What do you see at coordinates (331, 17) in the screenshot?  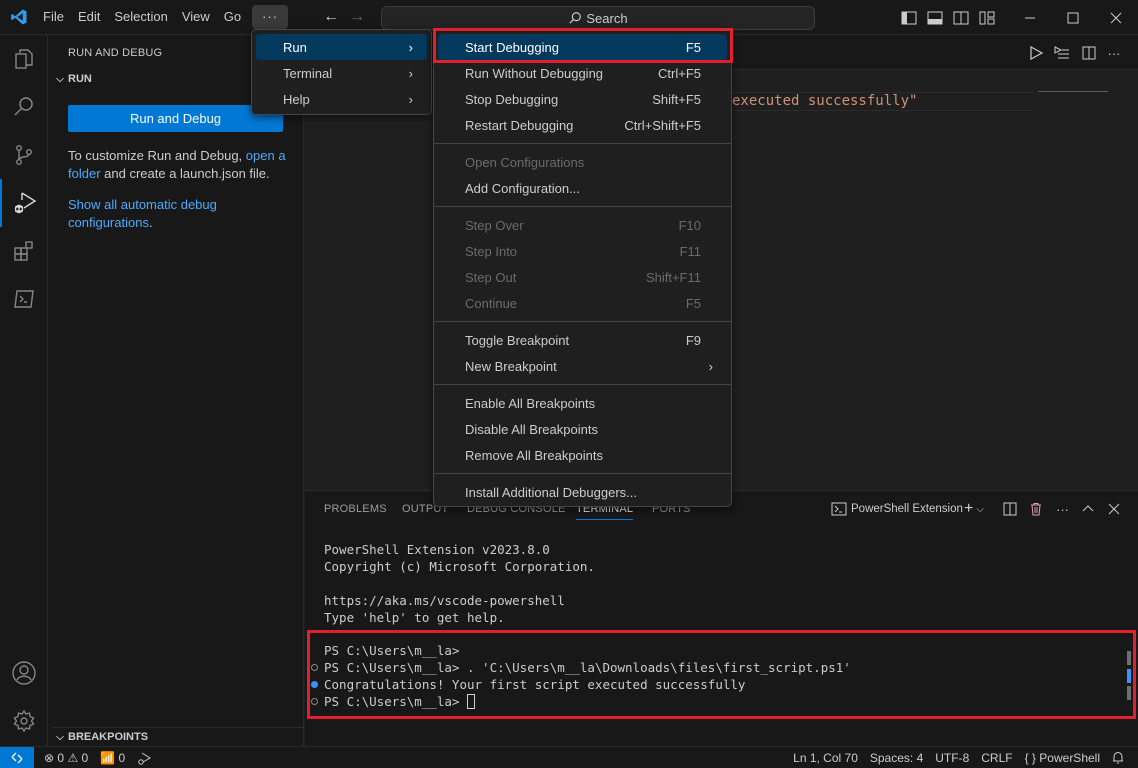 I see `back-arrow-icon: ←` at bounding box center [331, 17].